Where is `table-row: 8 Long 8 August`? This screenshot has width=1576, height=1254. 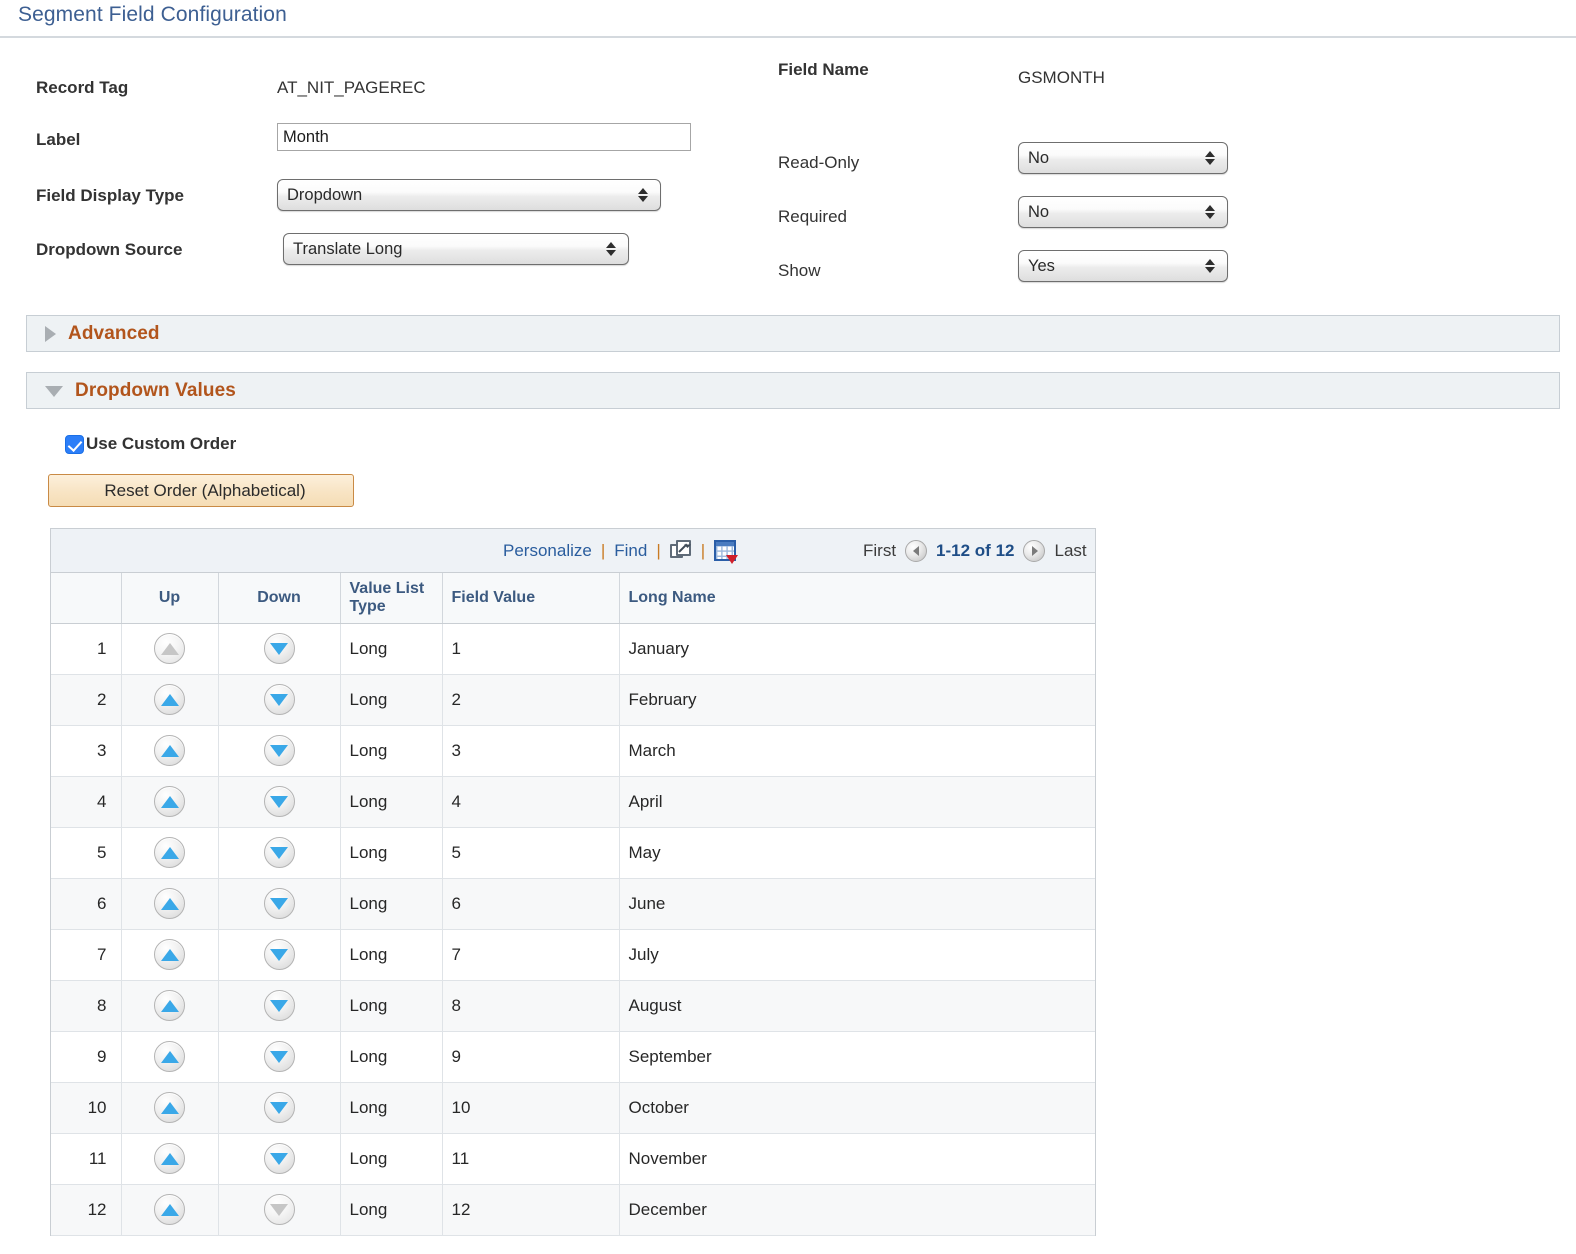
table-row: 8 Long 8 August is located at coordinates (573, 1006).